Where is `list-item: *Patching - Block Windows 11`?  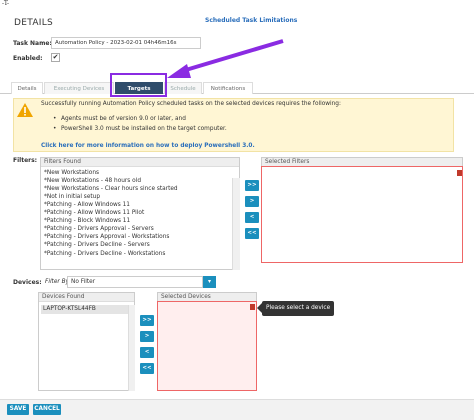
list-item: *Patching - Block Windows 11 is located at coordinates (87, 221).